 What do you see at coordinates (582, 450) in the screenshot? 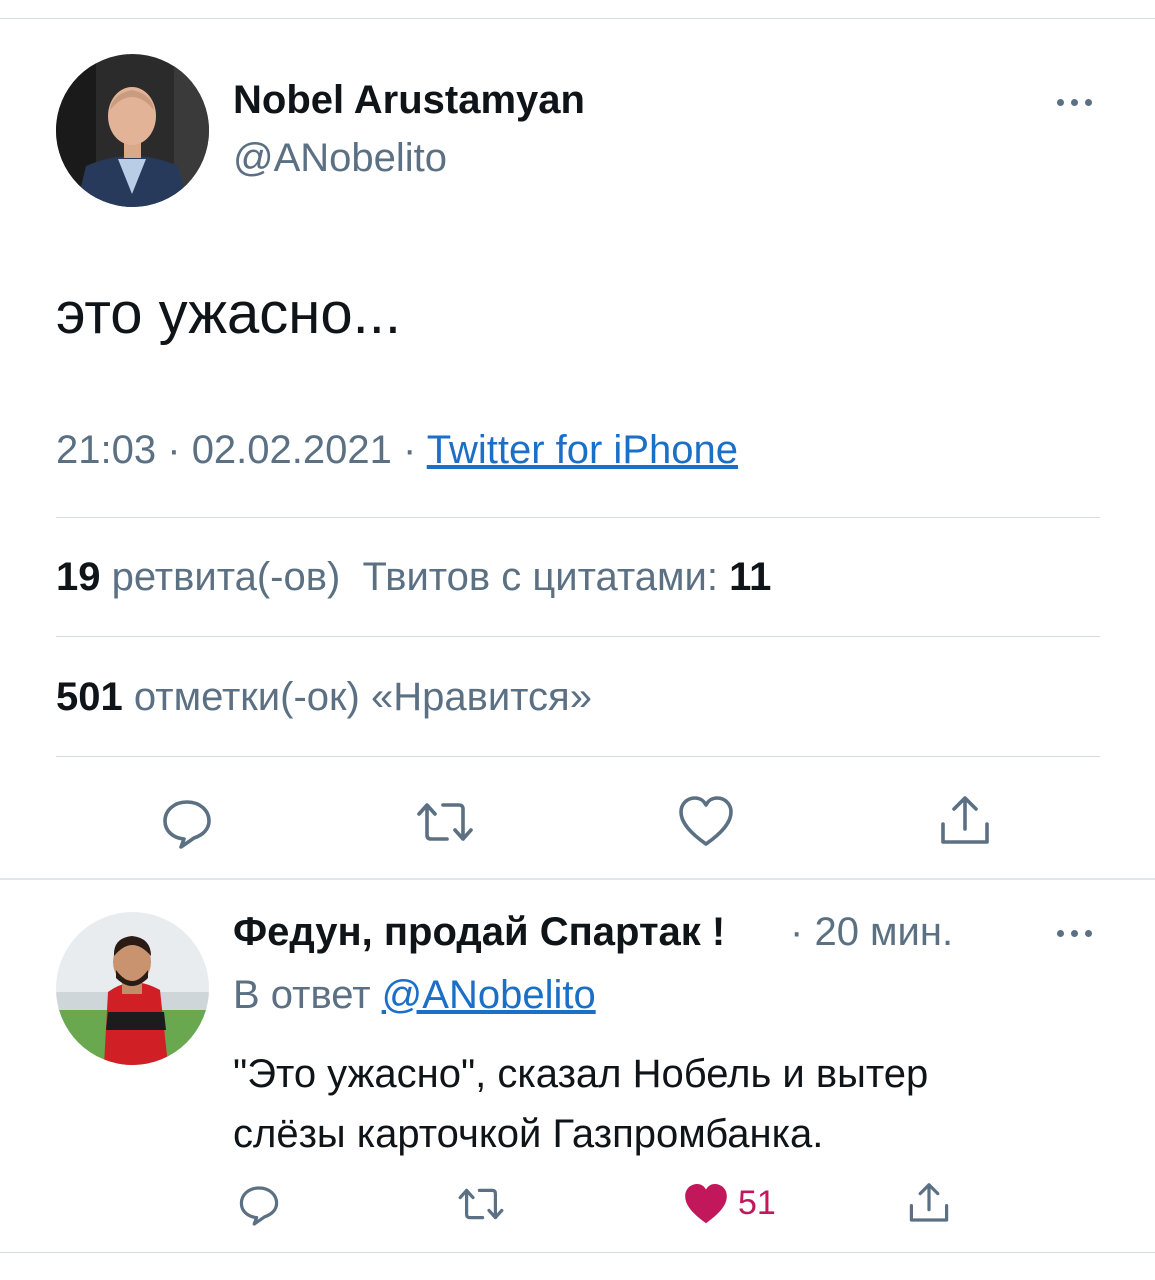
I see `source-link: Twitter for iPhone` at bounding box center [582, 450].